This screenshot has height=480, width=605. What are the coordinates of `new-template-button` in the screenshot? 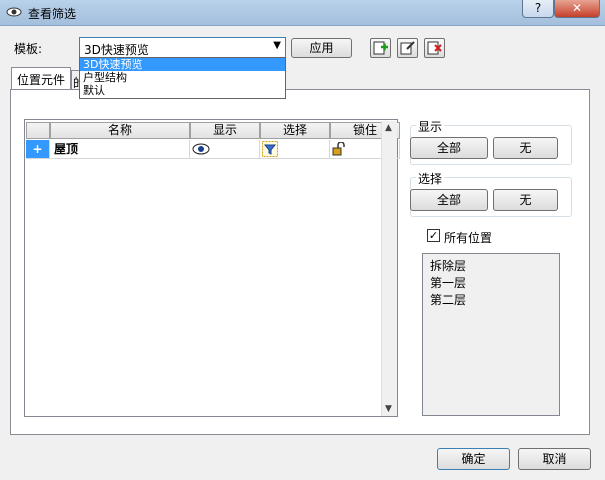 It's located at (380, 48).